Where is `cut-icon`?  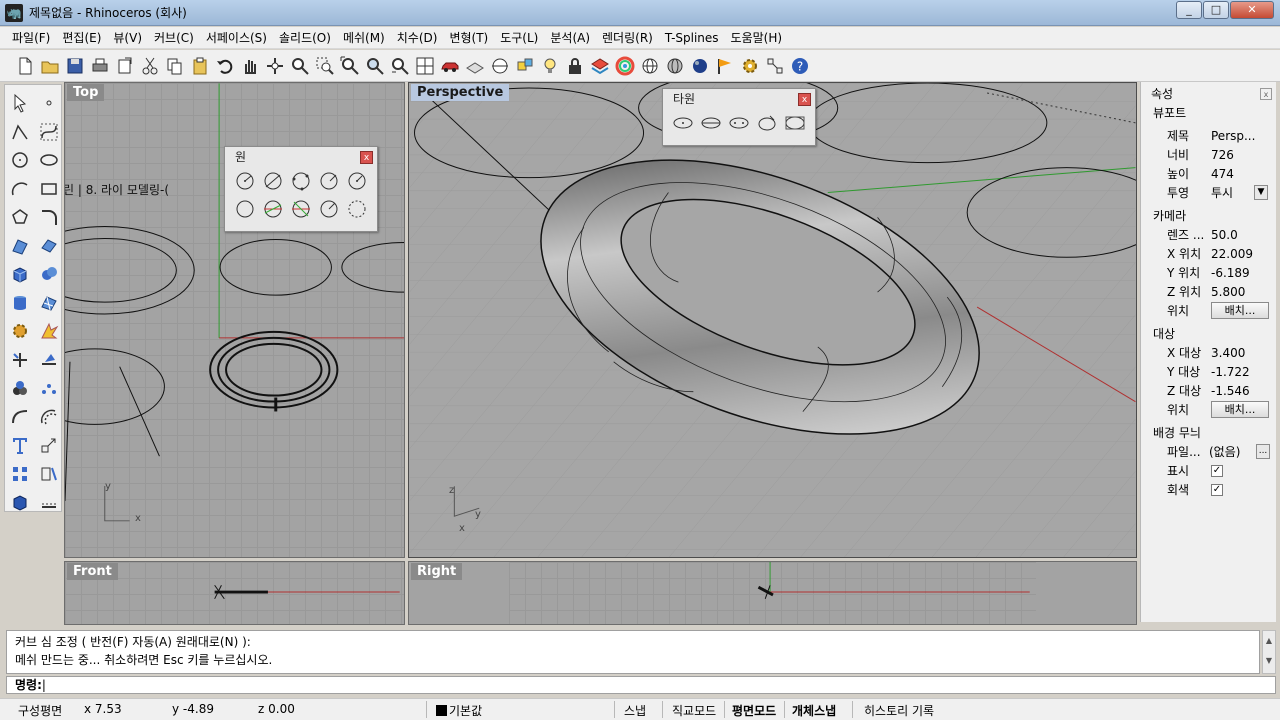
cut-icon is located at coordinates (149, 66).